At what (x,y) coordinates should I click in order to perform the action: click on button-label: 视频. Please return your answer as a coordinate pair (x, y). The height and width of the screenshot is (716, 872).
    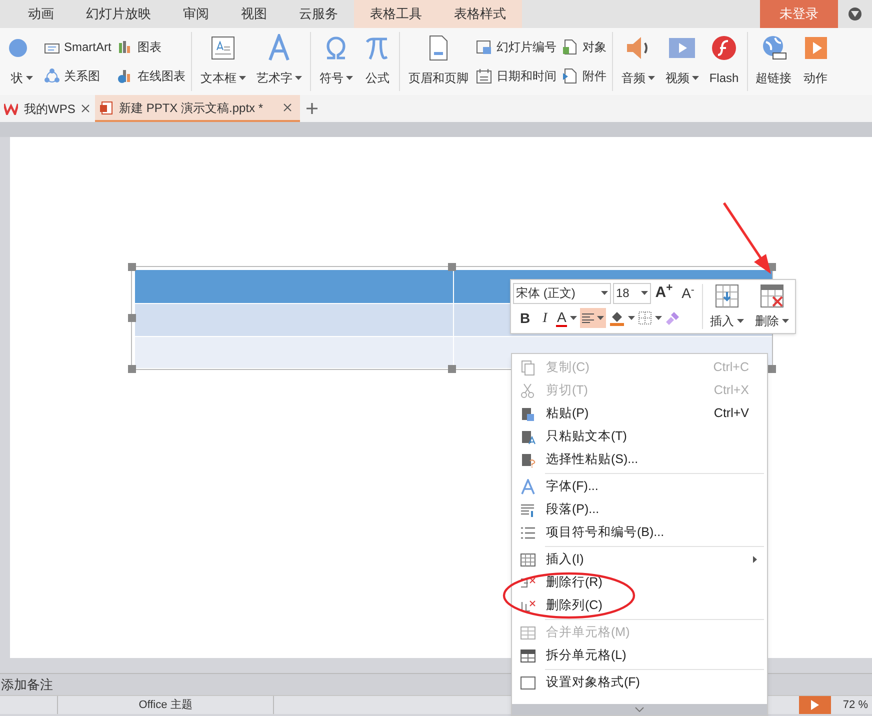
    Looking at the image, I should click on (677, 78).